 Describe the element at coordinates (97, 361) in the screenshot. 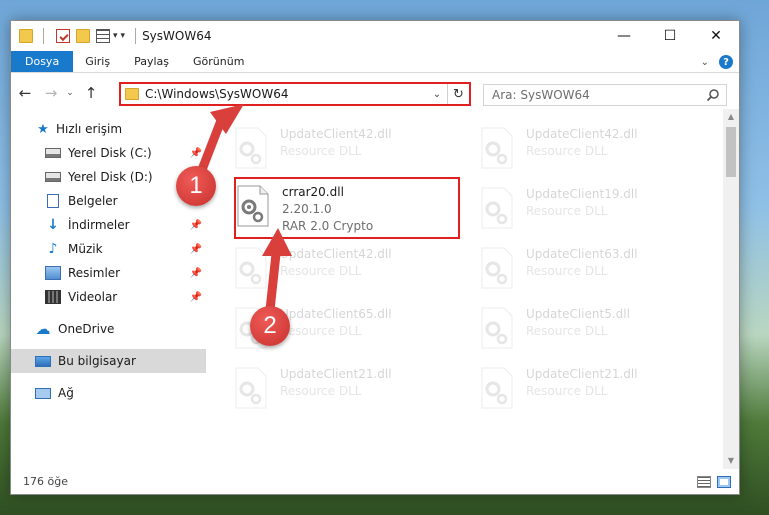

I see `sidebar-item-label: Bu bilgisayar` at that location.